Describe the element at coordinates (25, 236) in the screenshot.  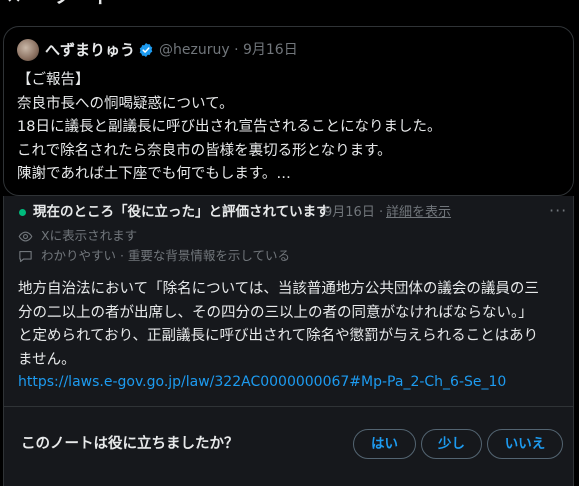
I see `eye-icon` at that location.